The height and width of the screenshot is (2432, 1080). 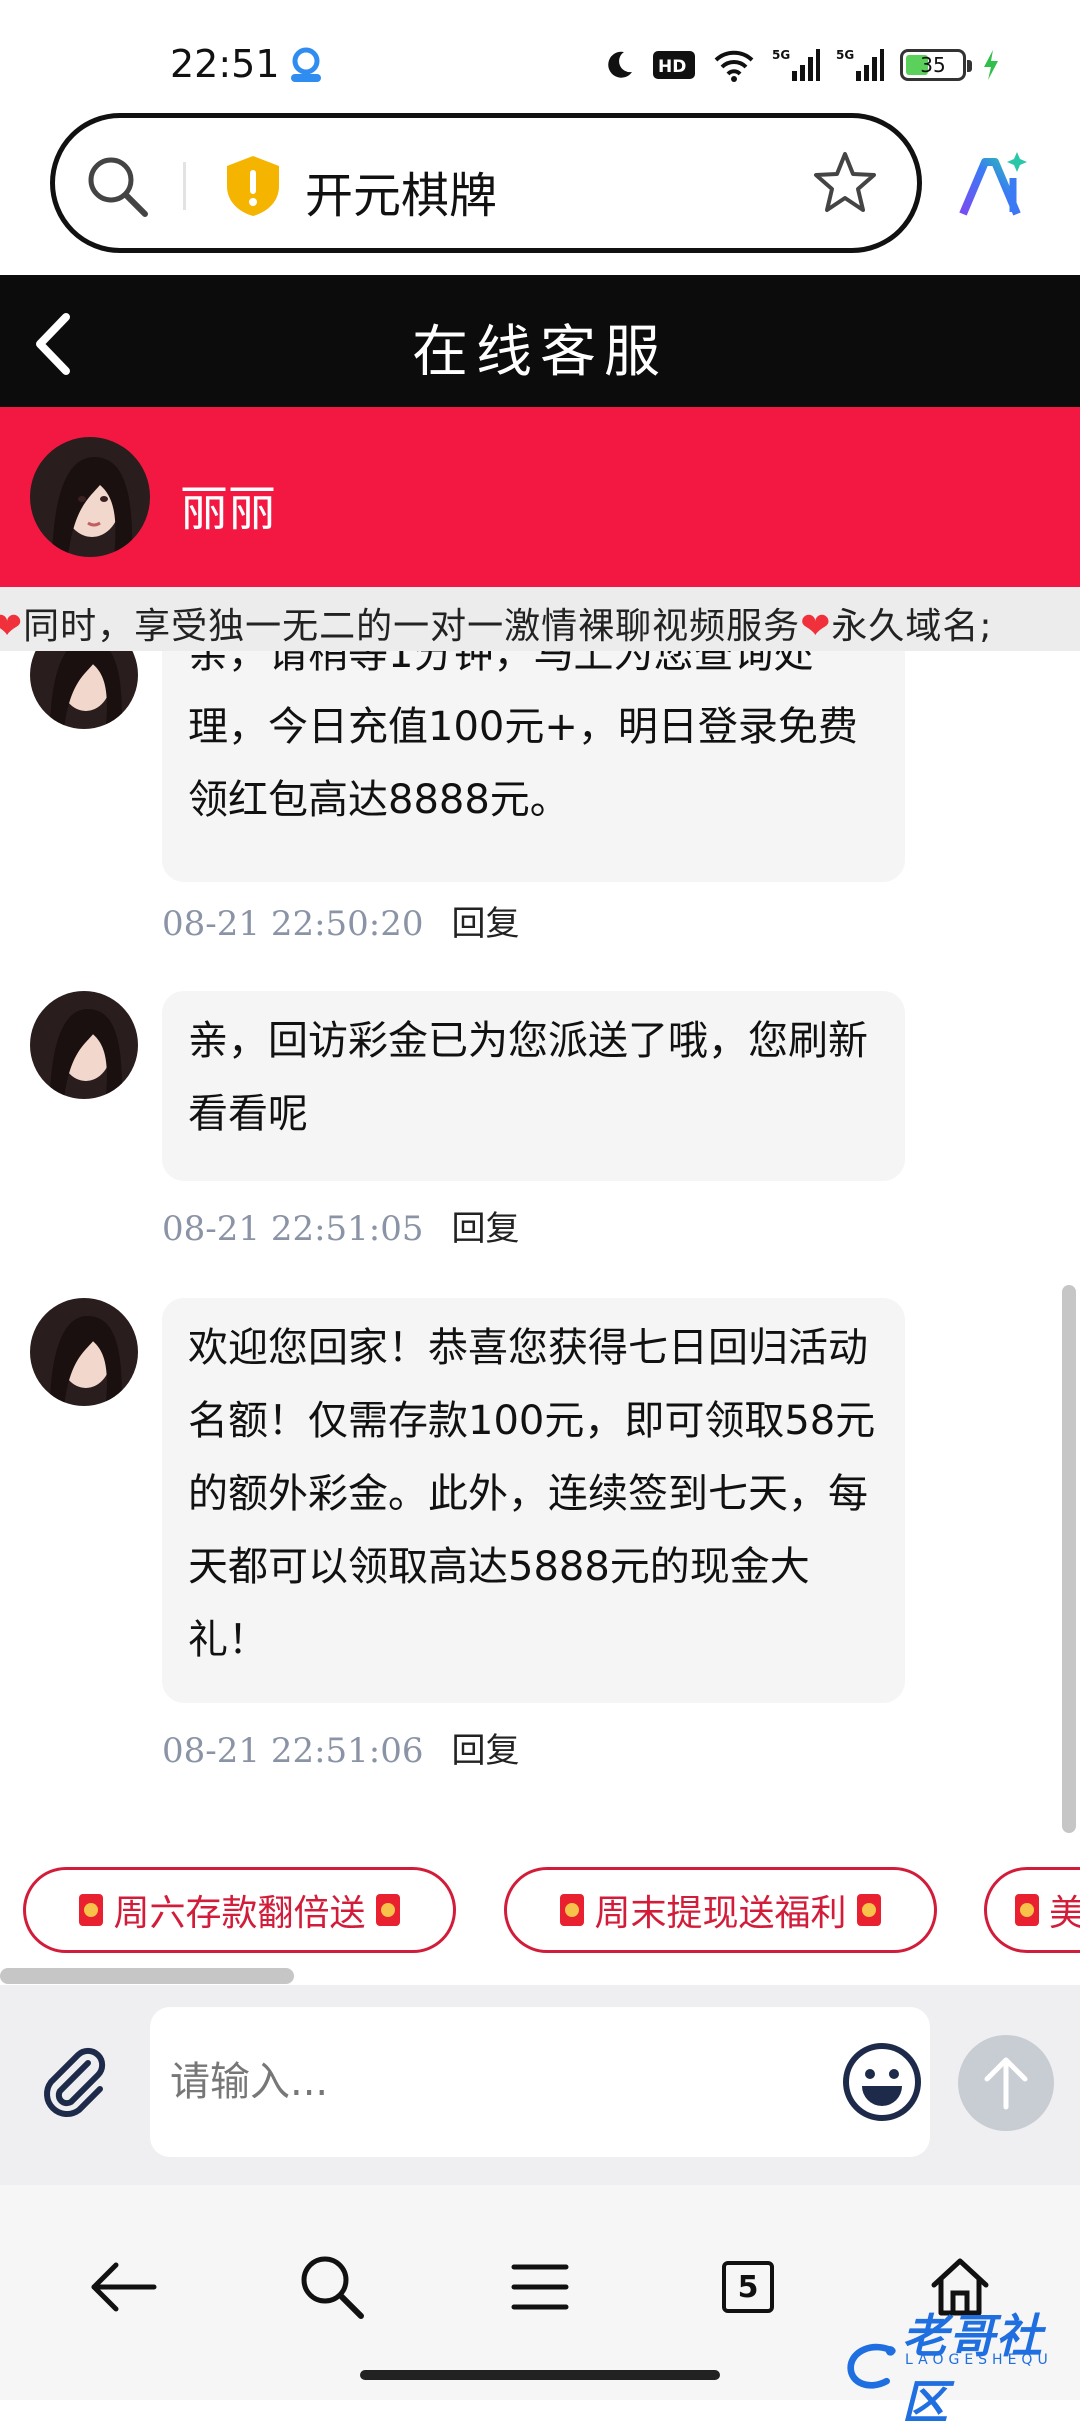 I want to click on tags-scrollbar, so click(x=147, y=1976).